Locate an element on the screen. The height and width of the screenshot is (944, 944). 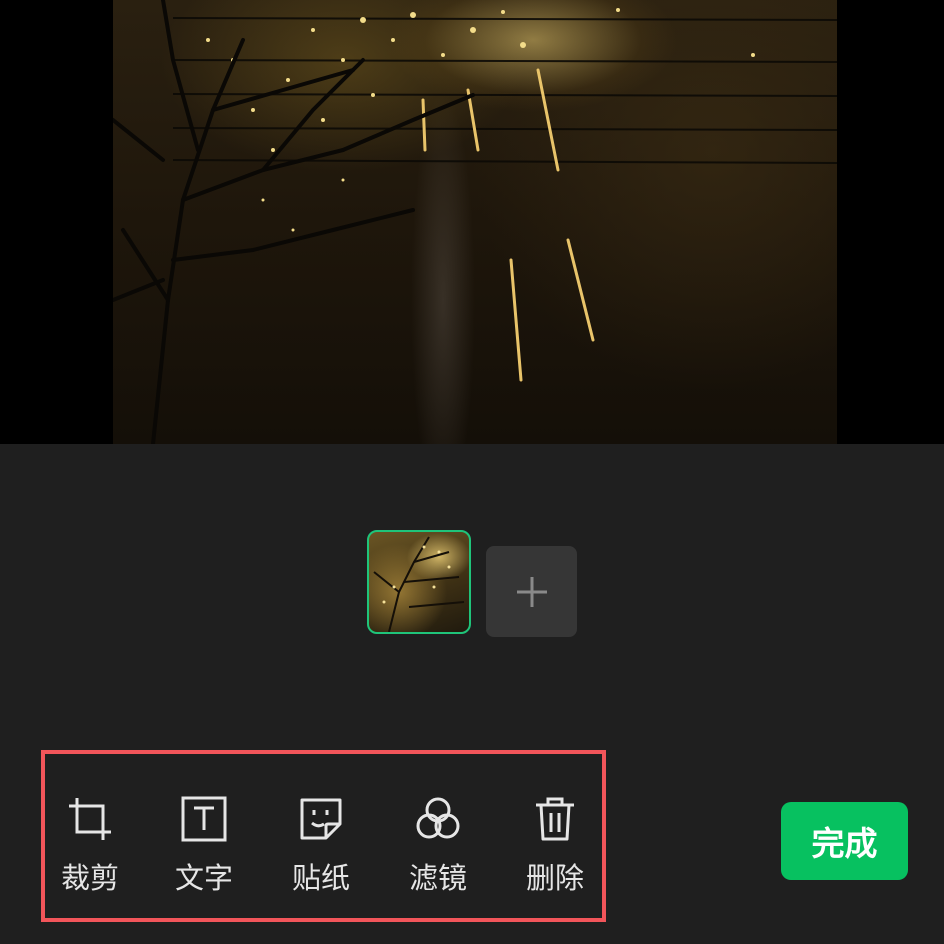
text-label: 文字 is located at coordinates (203, 878).